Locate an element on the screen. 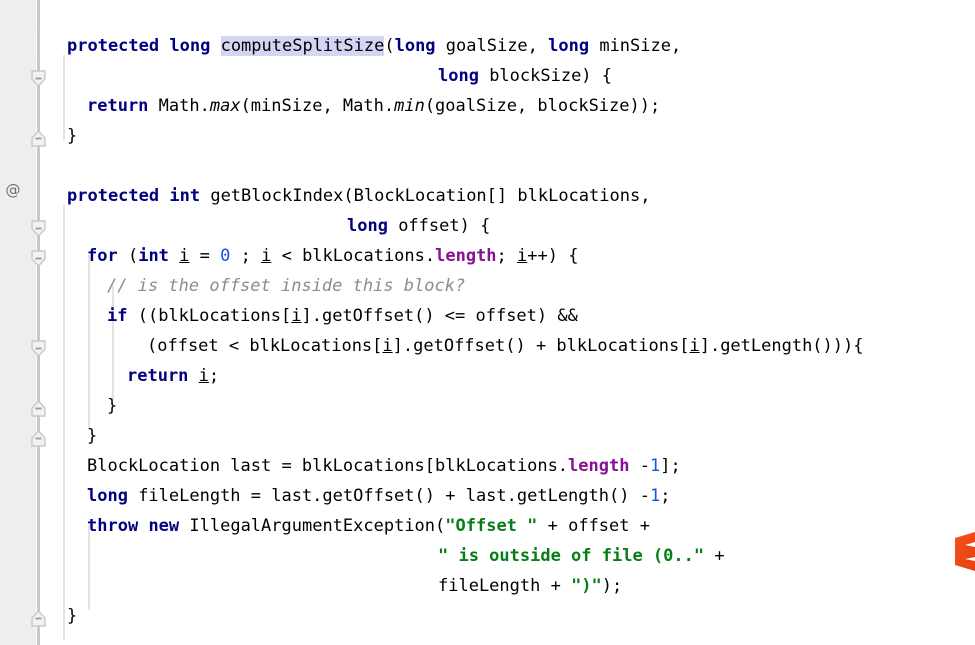  code-line: long blockSize) { is located at coordinates (525, 76).